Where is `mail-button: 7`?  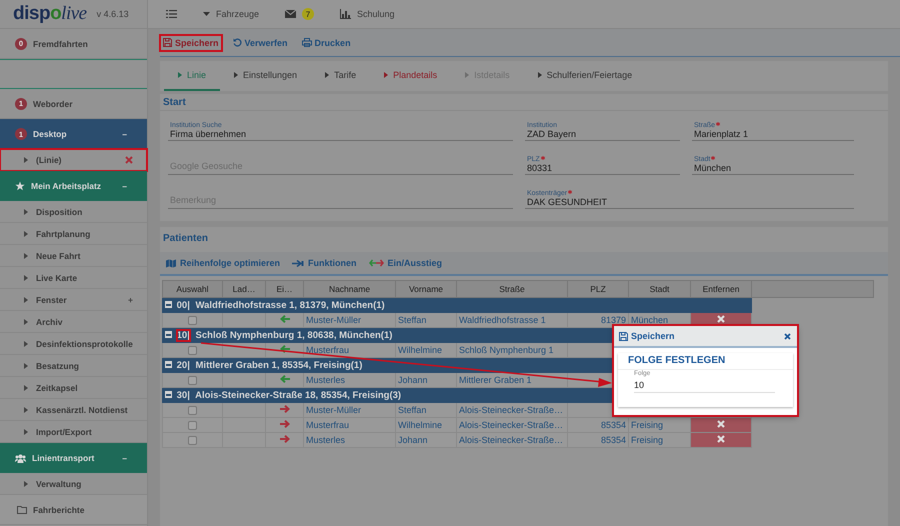
mail-button: 7 is located at coordinates (299, 14).